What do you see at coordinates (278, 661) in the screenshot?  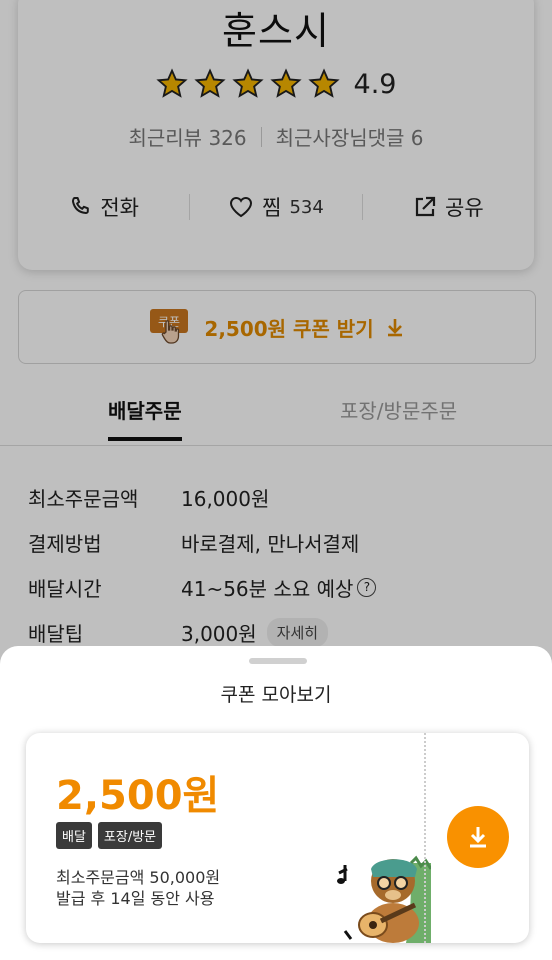 I see `sheet-drag-handle` at bounding box center [278, 661].